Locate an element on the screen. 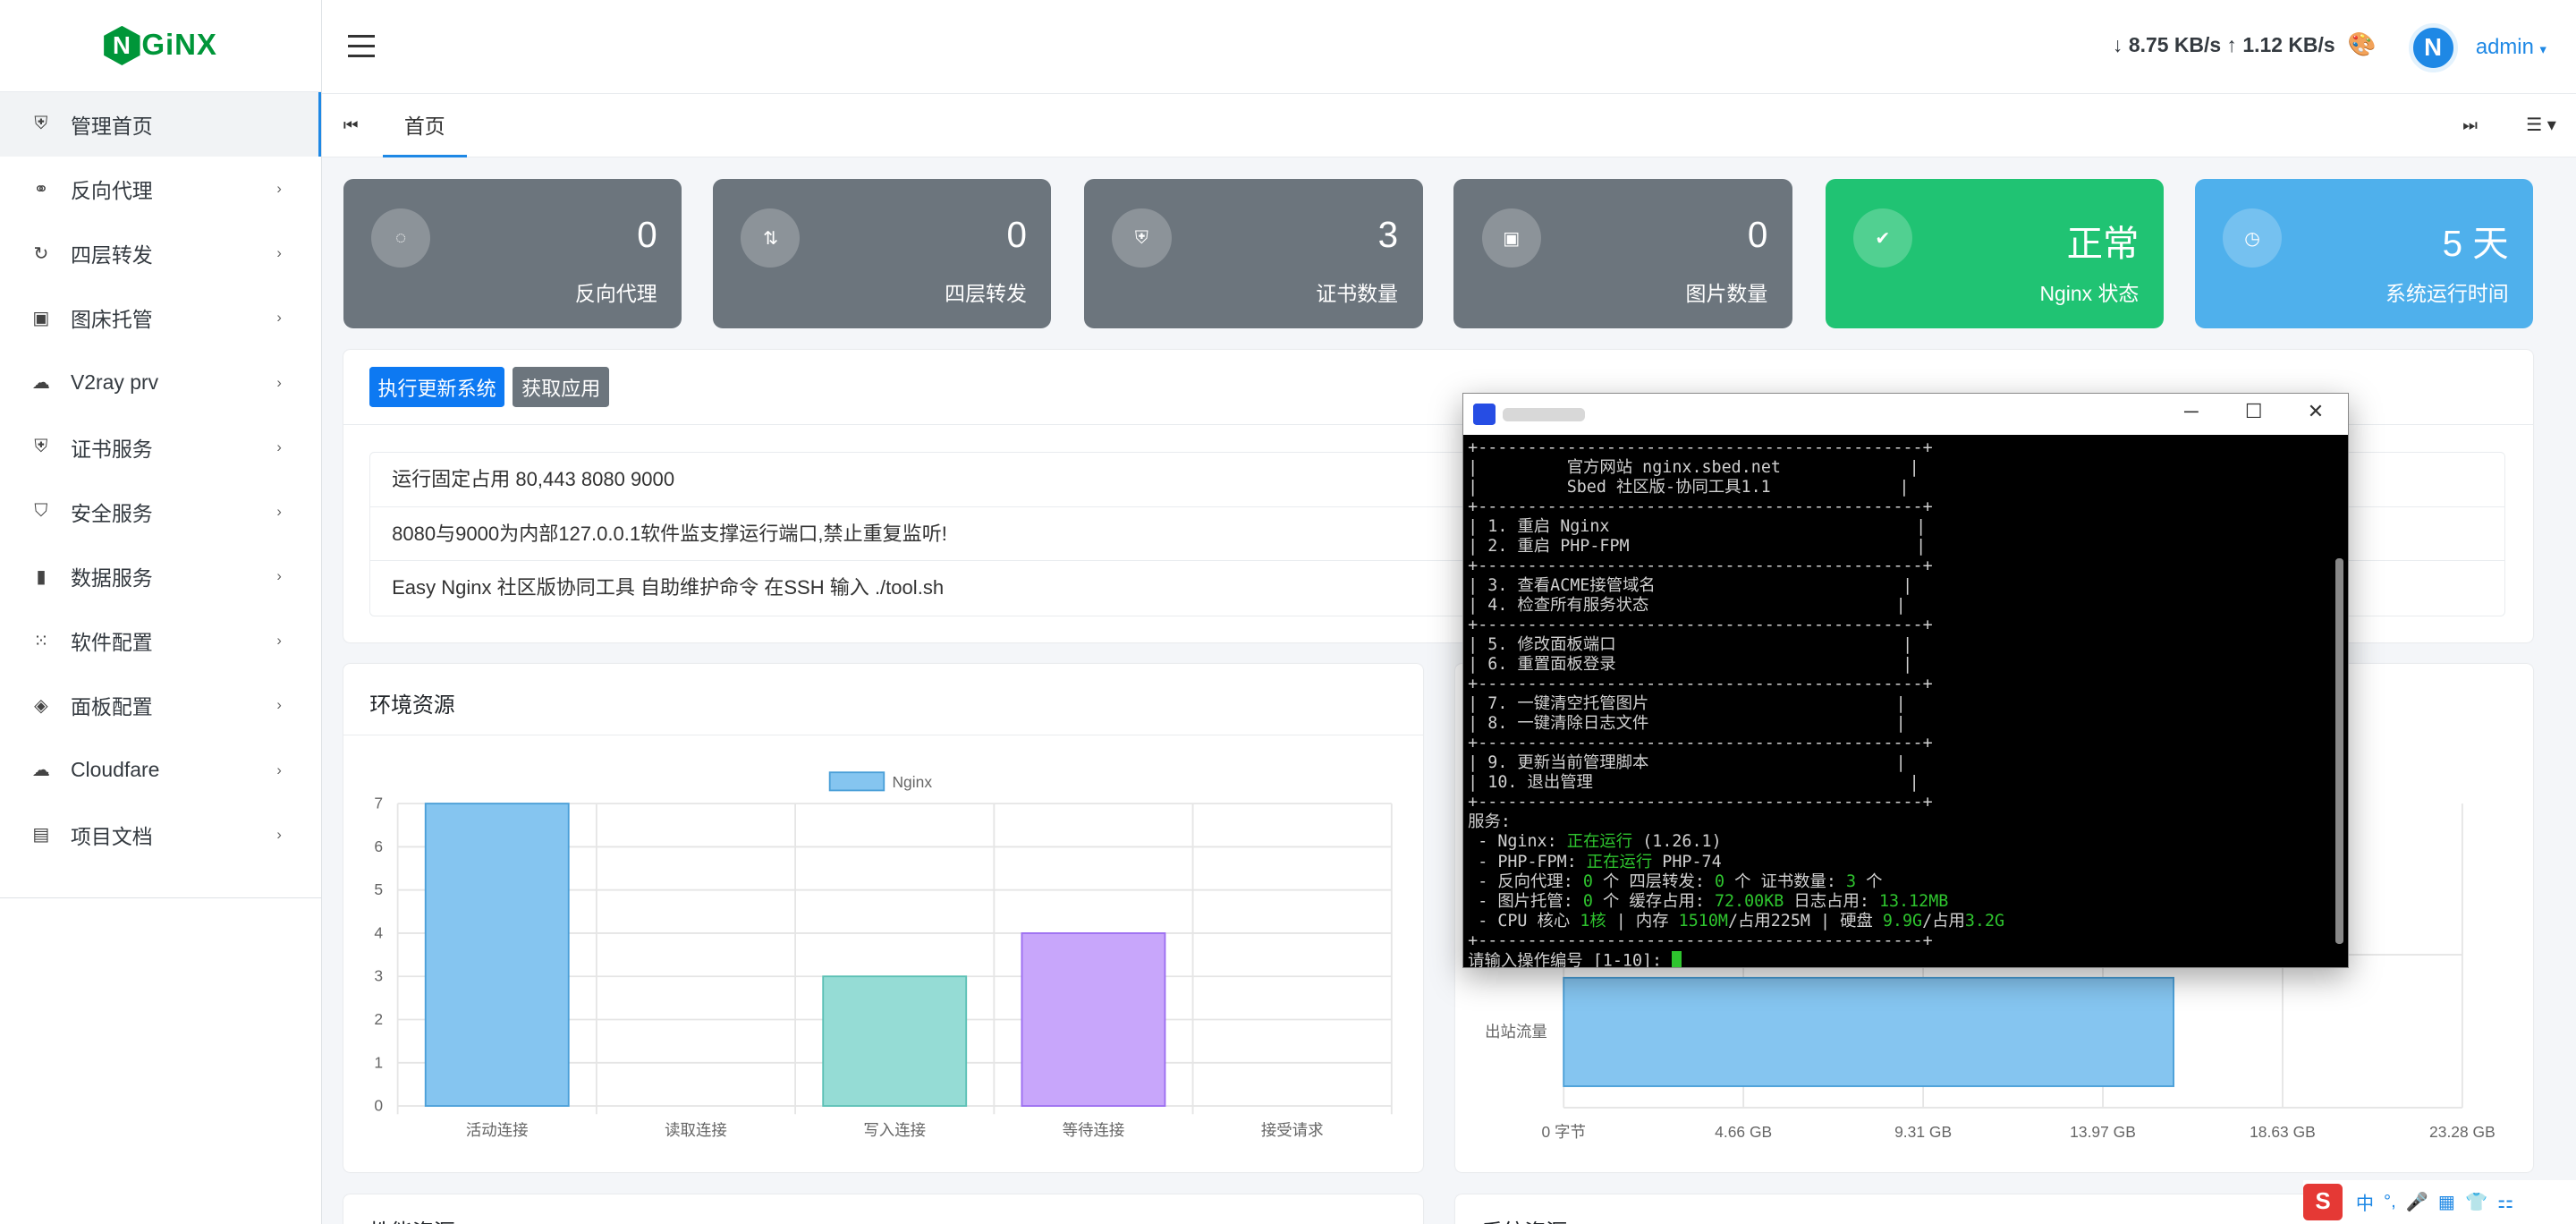  avatar: N is located at coordinates (2433, 47).